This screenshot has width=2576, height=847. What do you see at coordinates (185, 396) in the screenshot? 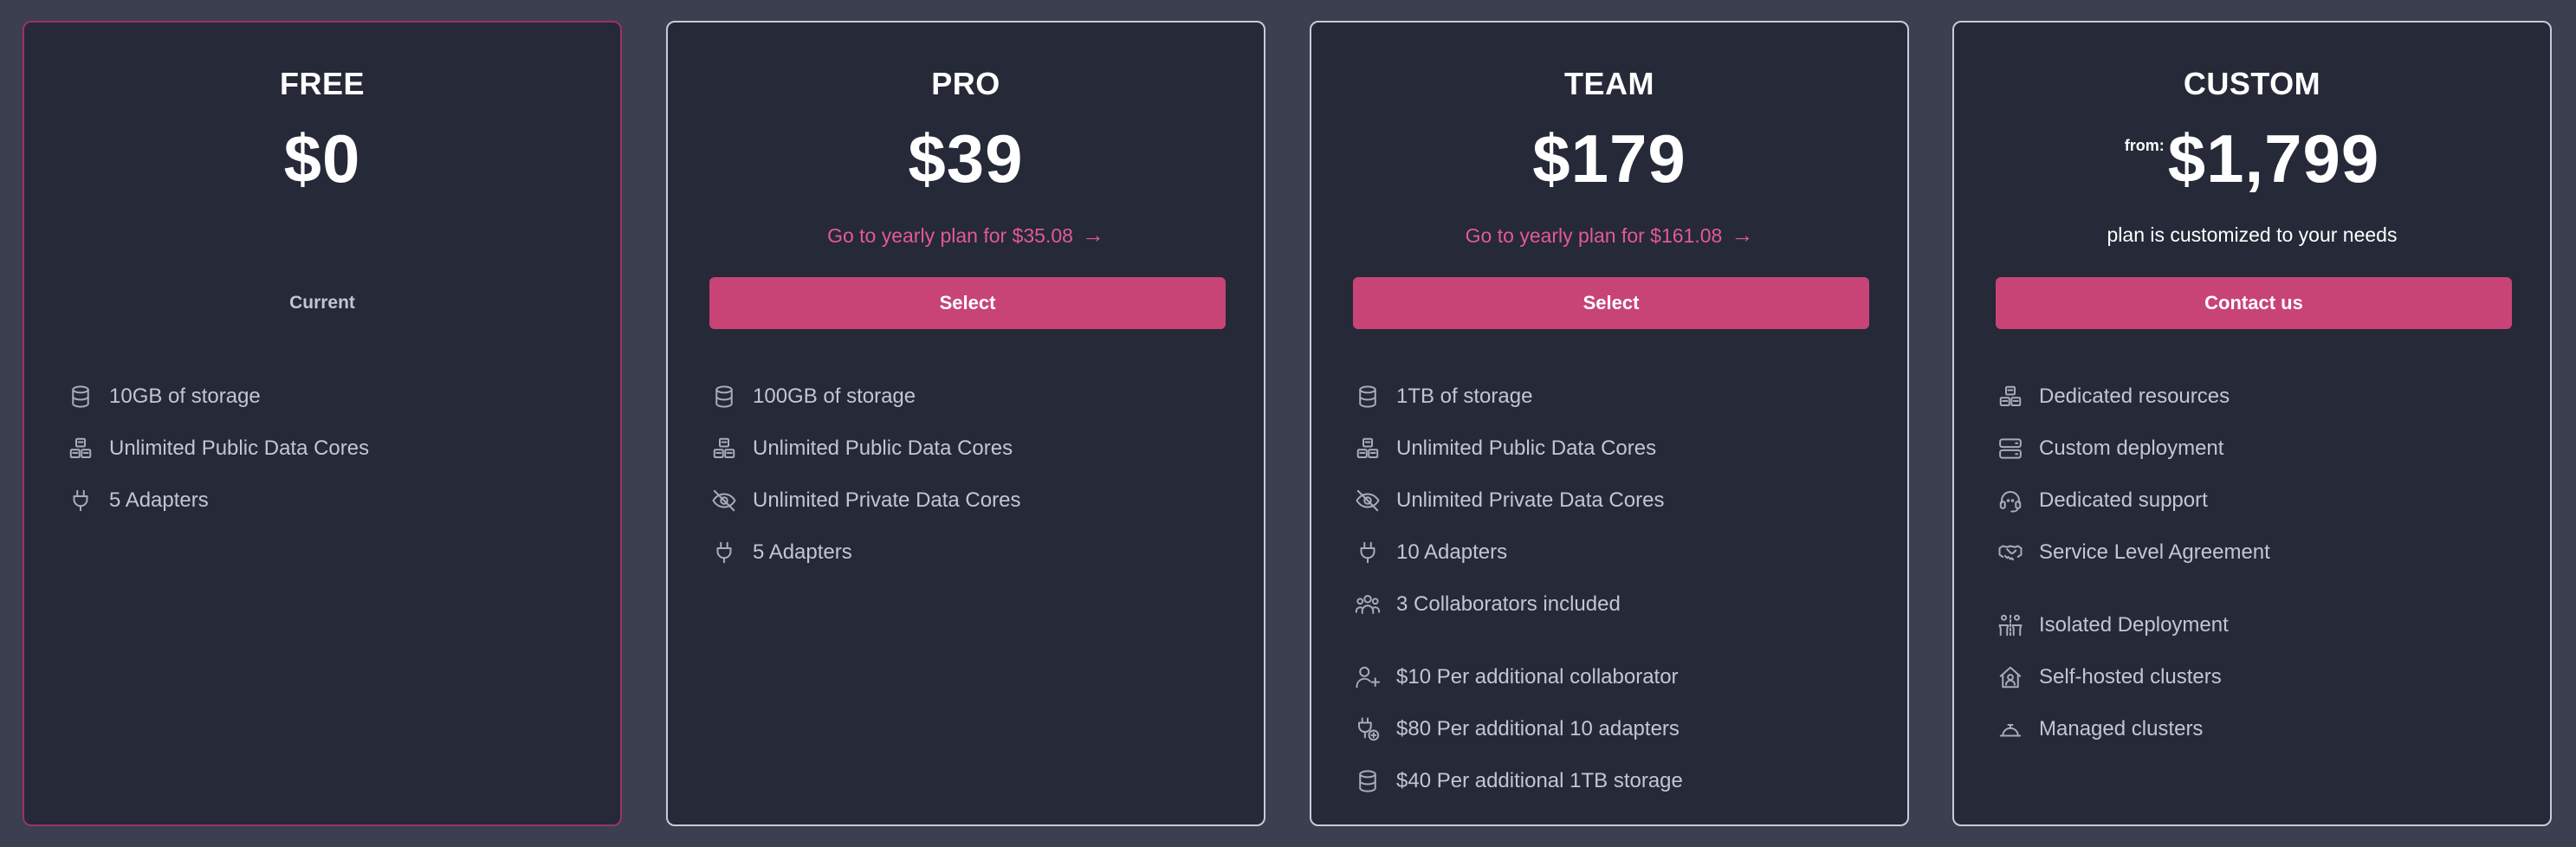
I see `feature-label: 10GB of storage` at bounding box center [185, 396].